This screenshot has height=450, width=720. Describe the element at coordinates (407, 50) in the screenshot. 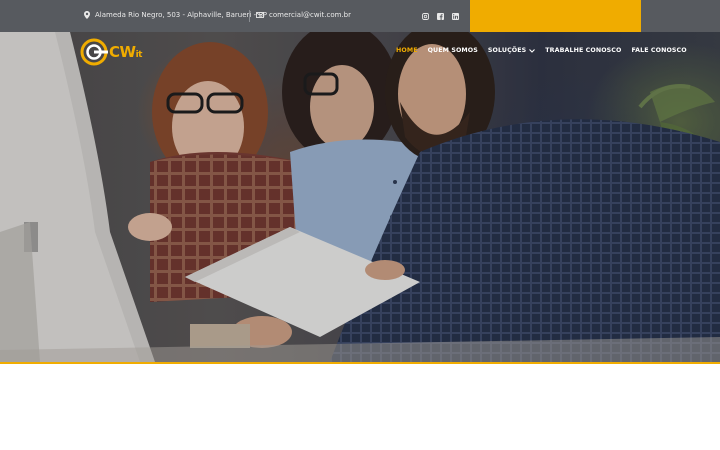

I see `nav-item-home: HOME` at that location.